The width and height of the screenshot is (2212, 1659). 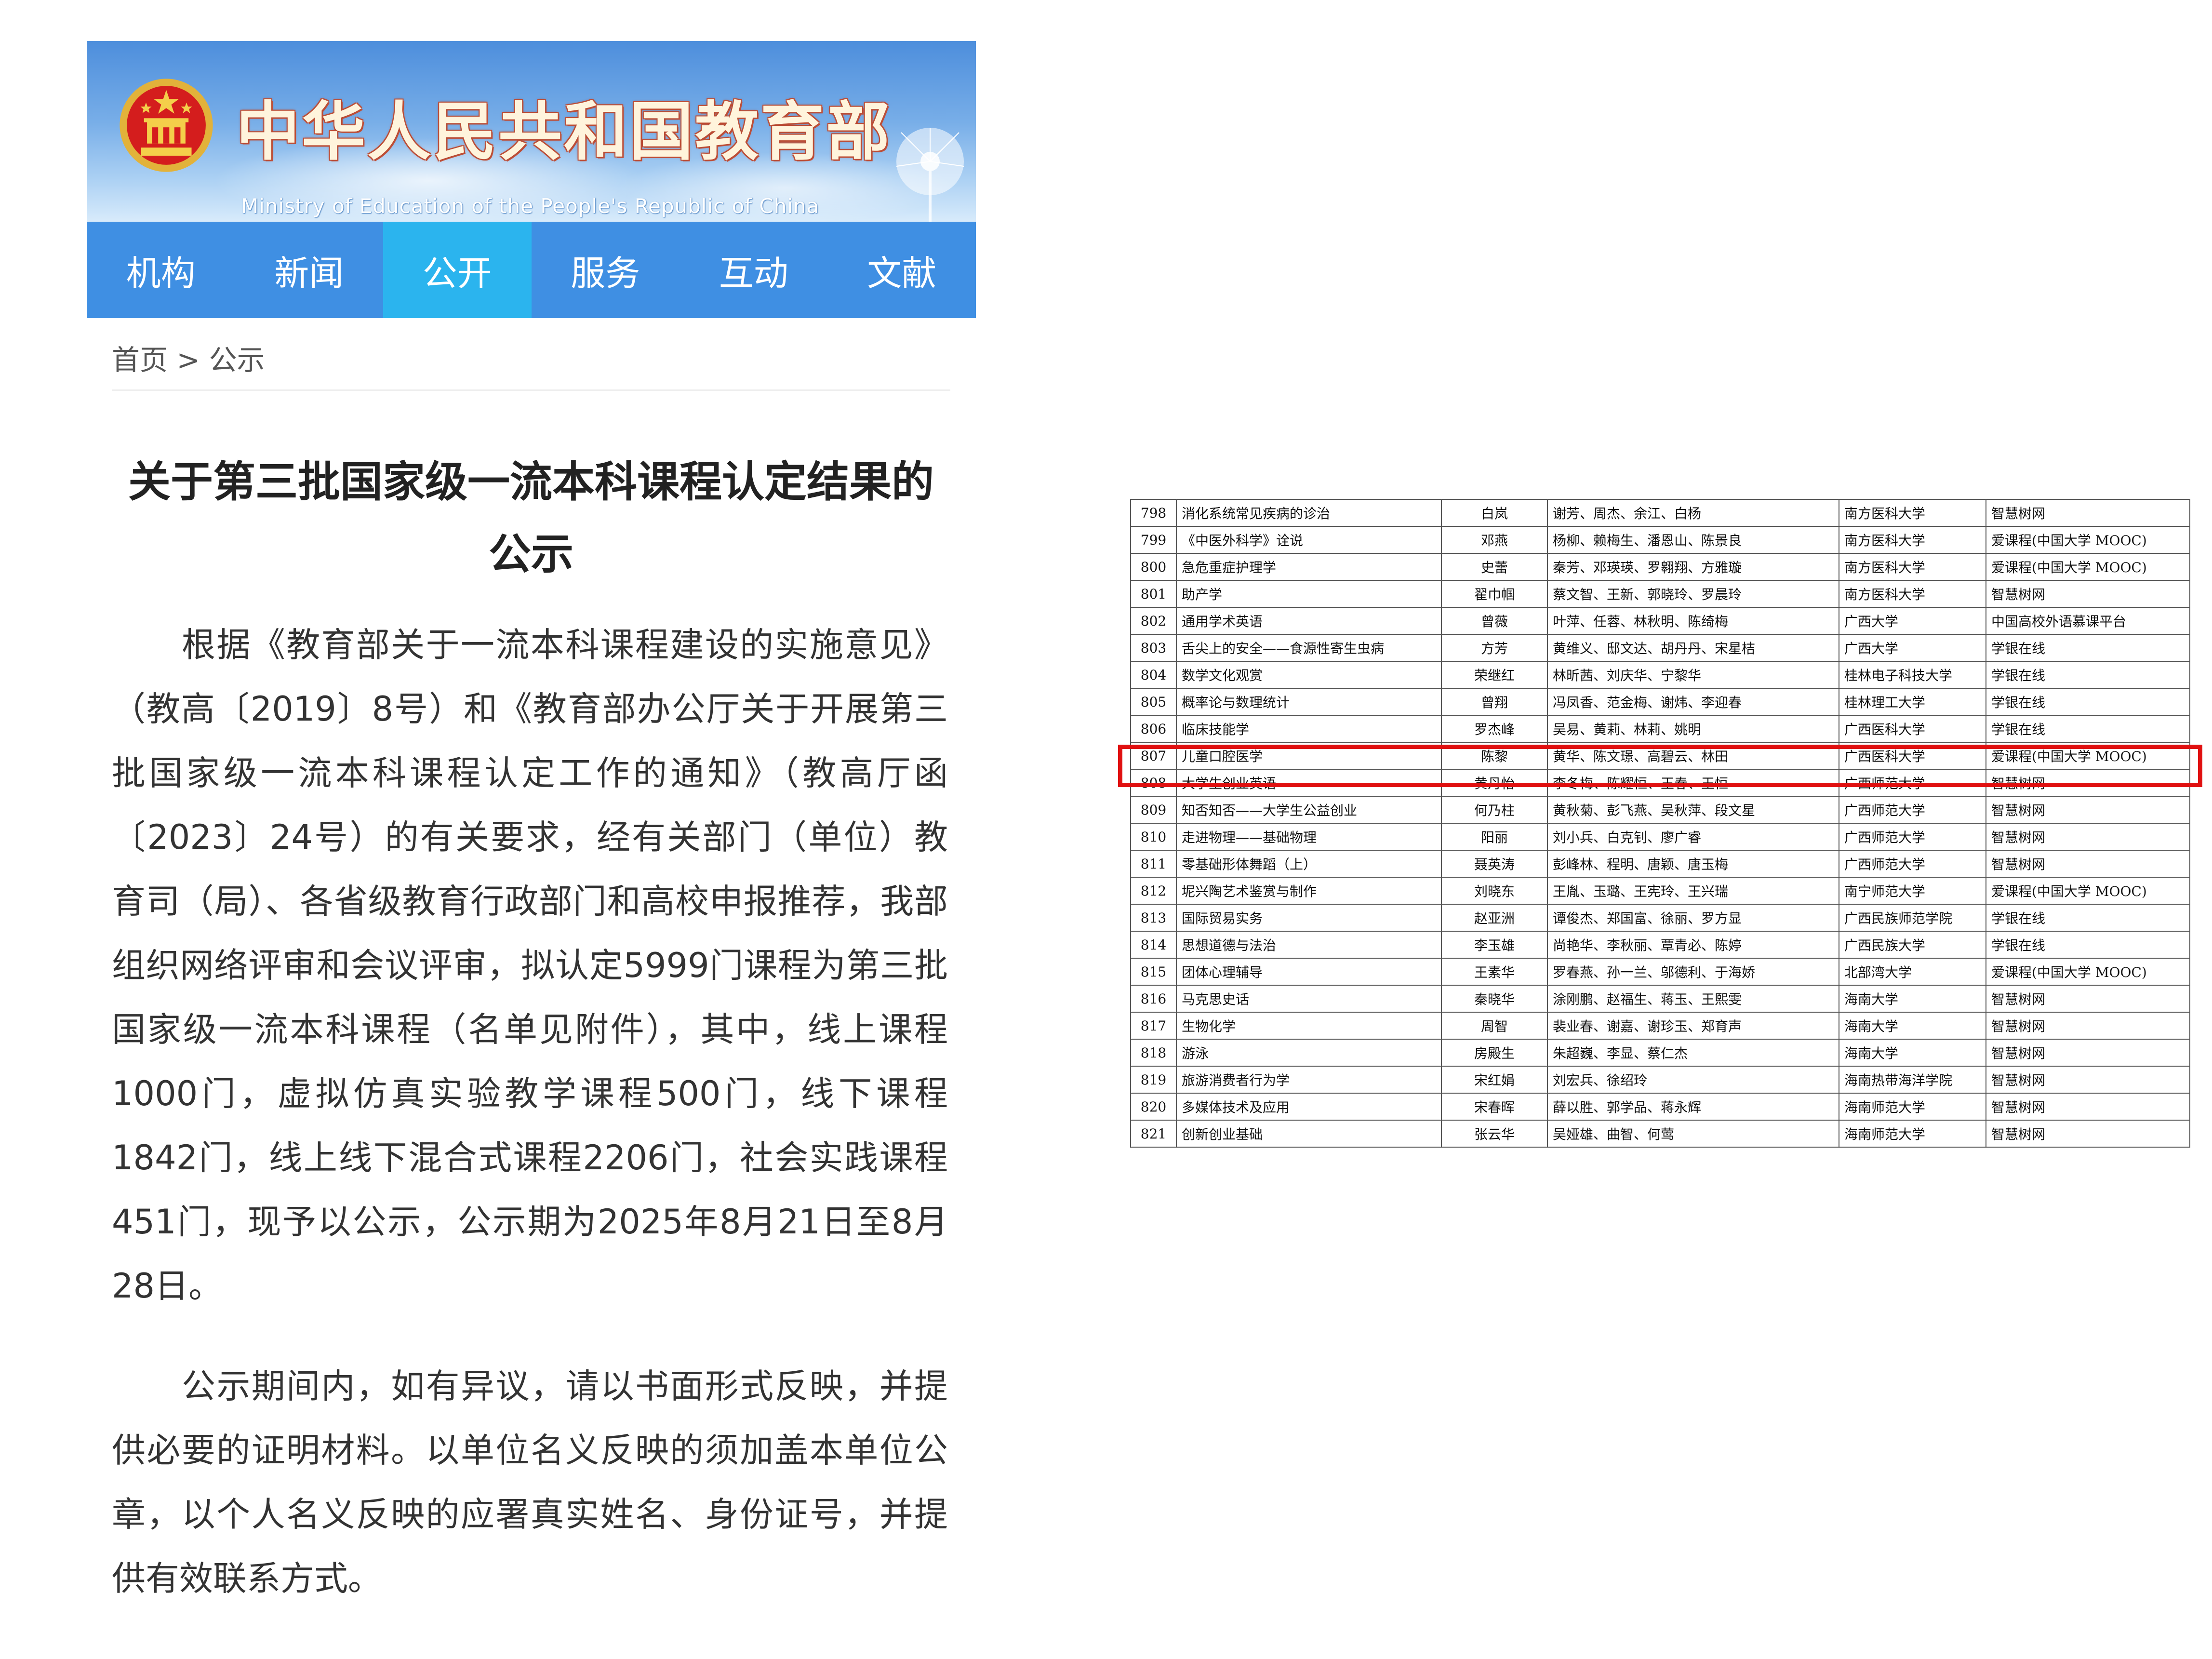 What do you see at coordinates (1309, 729) in the screenshot?
I see `course-name-cell: 临床技能学` at bounding box center [1309, 729].